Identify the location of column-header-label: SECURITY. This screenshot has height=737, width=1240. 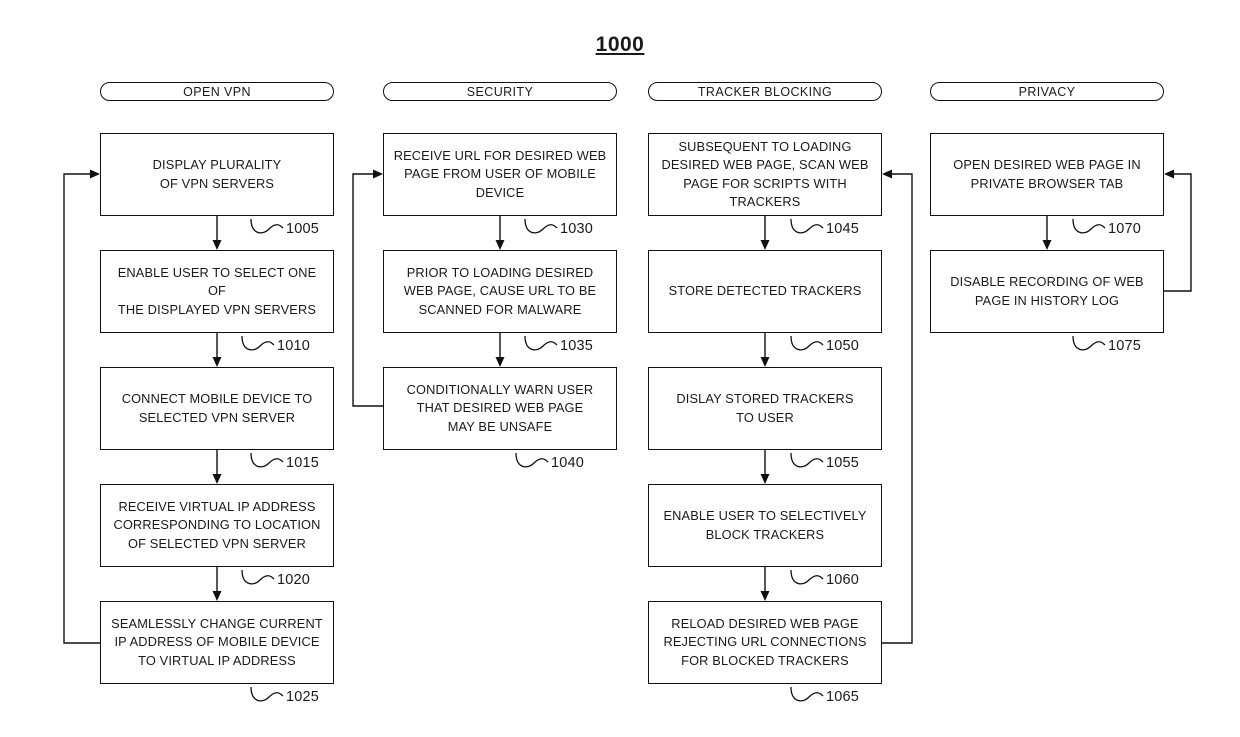
(500, 91).